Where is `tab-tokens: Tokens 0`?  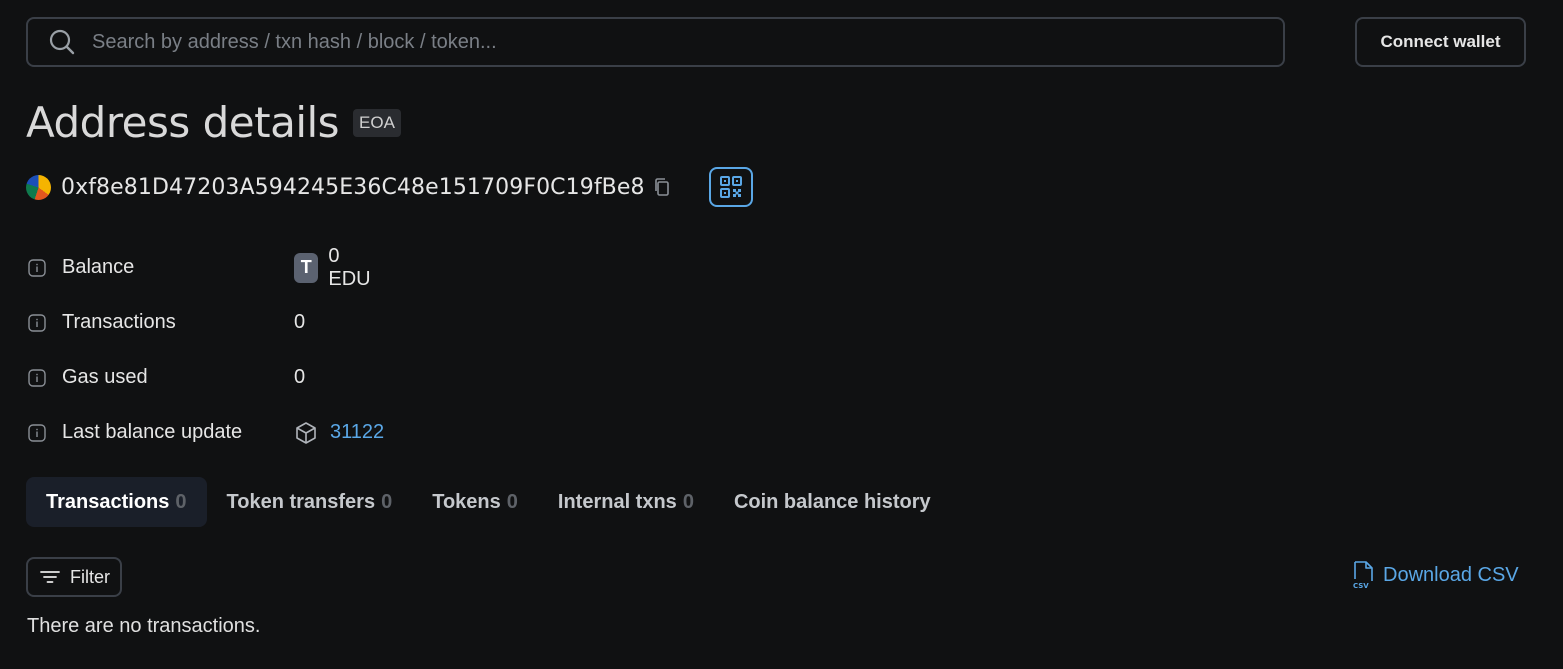 tab-tokens: Tokens 0 is located at coordinates (475, 502).